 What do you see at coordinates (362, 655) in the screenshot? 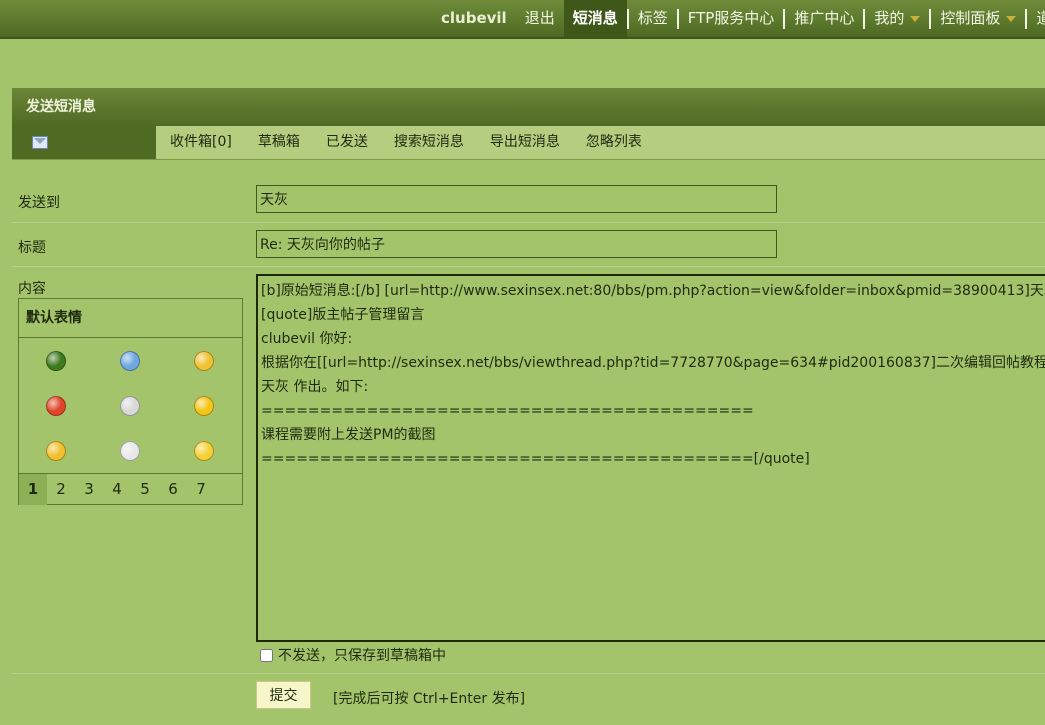
I see `save-draft-label: 不发送，只保存到草稿箱中` at bounding box center [362, 655].